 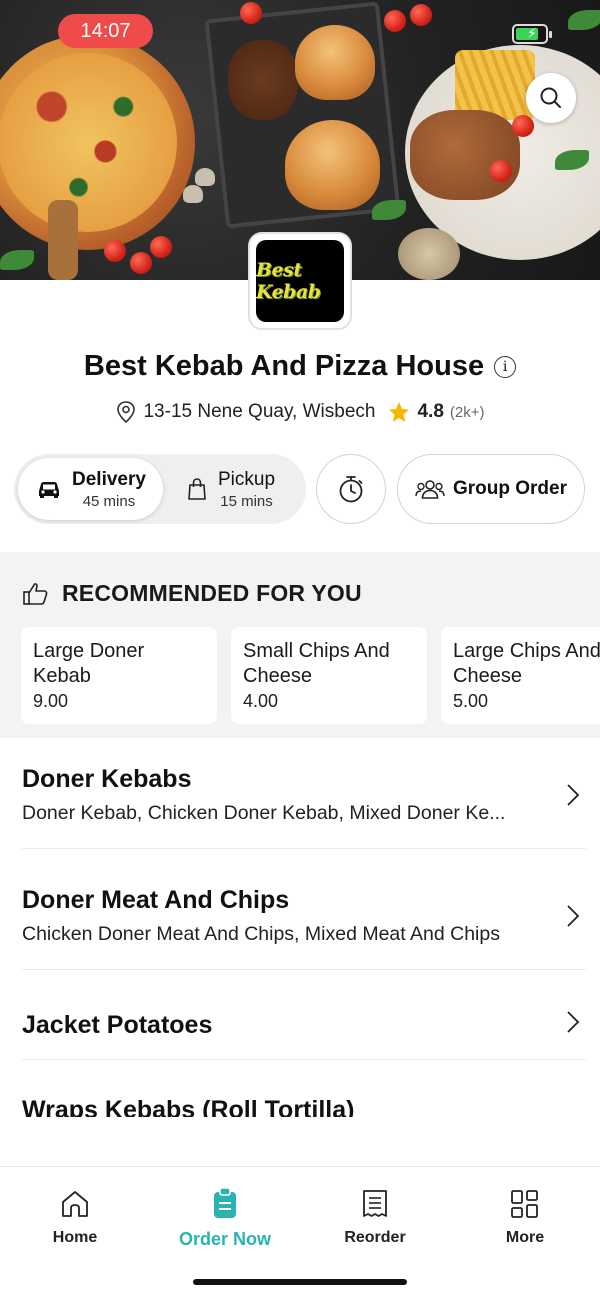 What do you see at coordinates (246, 501) in the screenshot?
I see `pickup-time: 15 mins` at bounding box center [246, 501].